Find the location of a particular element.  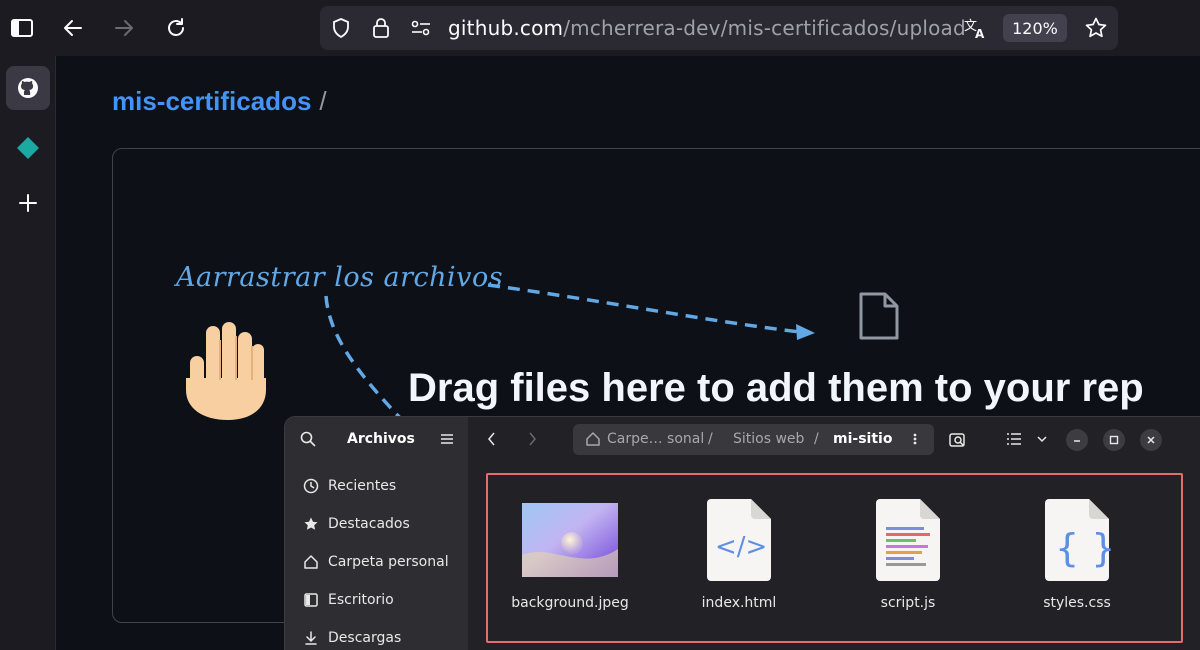

translate-icon: 文A is located at coordinates (976, 30).